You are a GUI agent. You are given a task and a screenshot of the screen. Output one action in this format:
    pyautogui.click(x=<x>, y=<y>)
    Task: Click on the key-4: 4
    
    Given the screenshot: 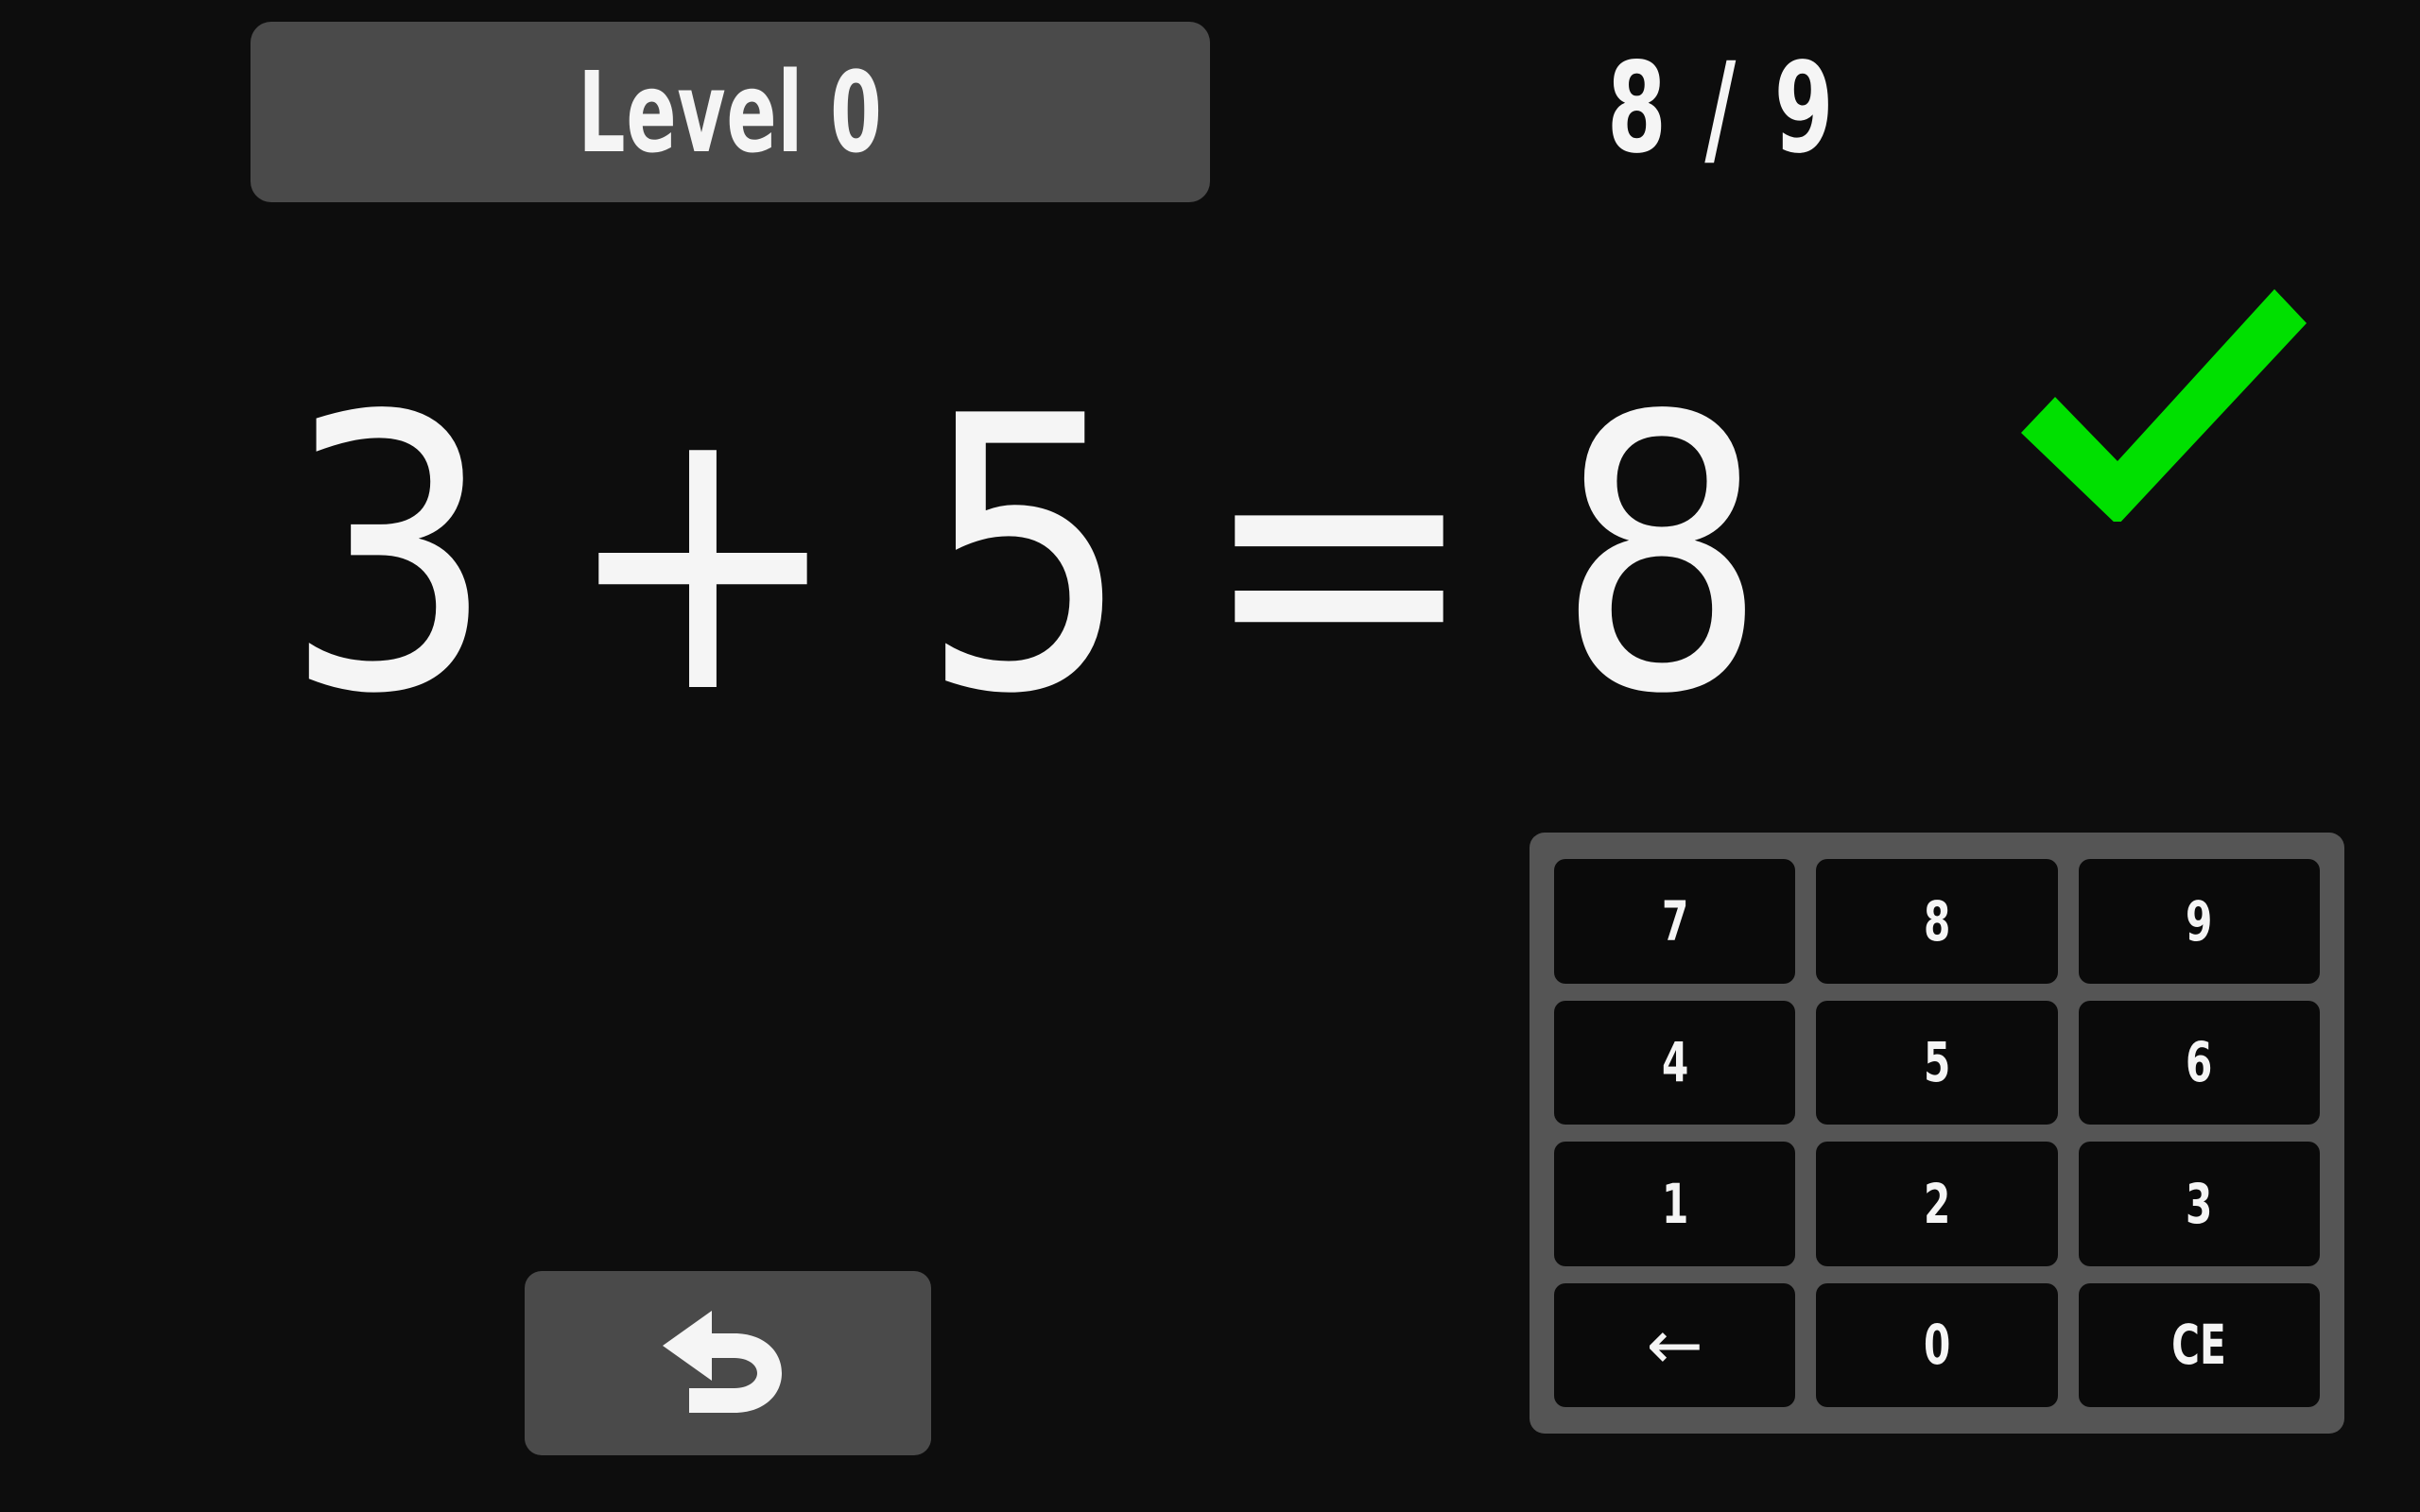 What is the action you would take?
    pyautogui.click(x=1675, y=1062)
    